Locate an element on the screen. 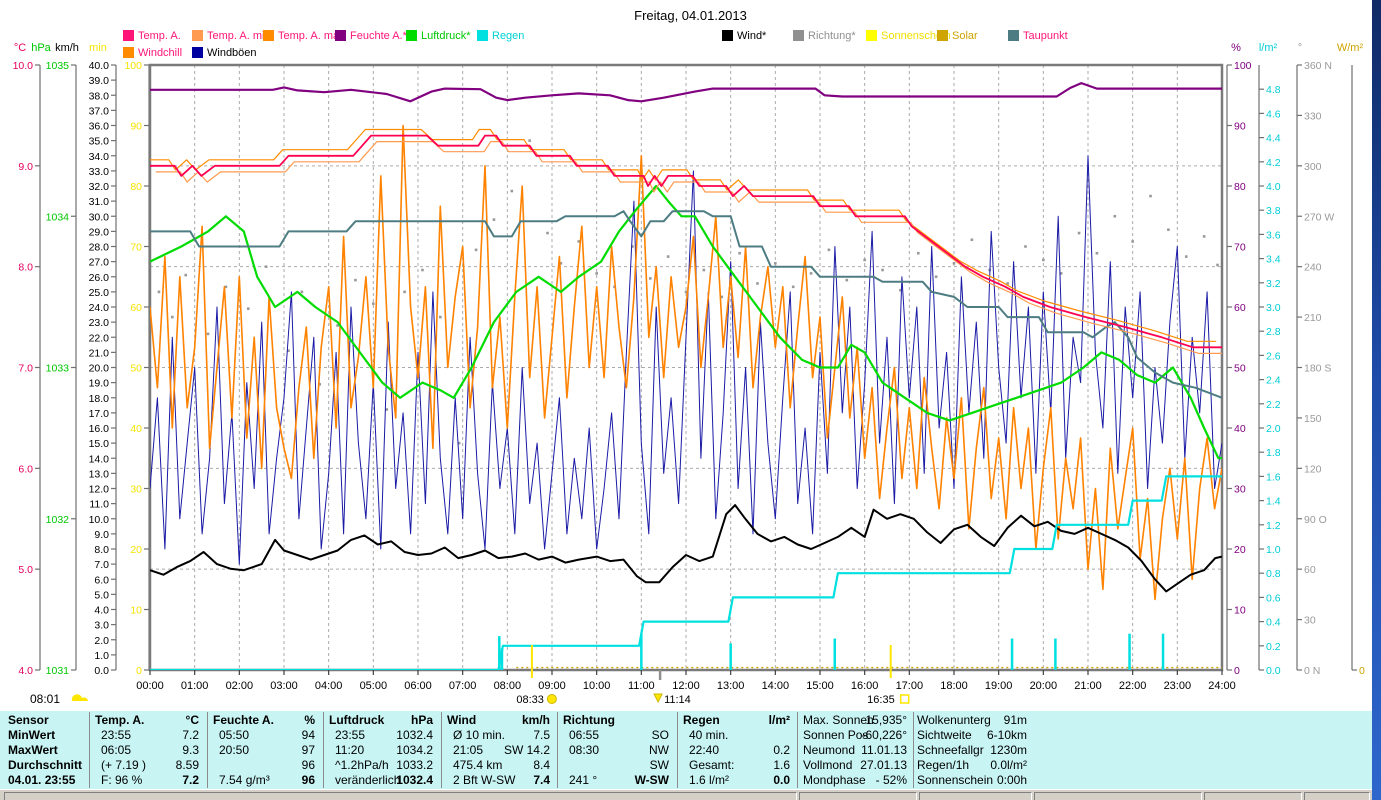  table-cell: 04.01. 23:55 is located at coordinates (47, 780).